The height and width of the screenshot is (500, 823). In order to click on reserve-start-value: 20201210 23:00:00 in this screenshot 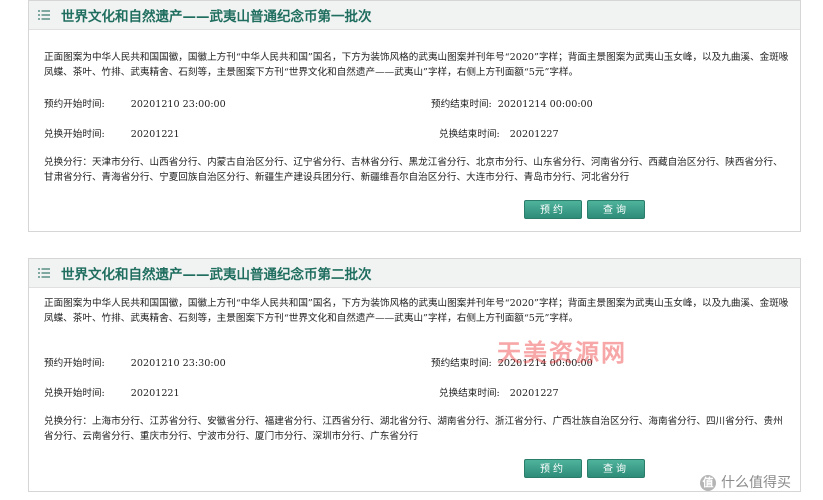, I will do `click(178, 104)`.